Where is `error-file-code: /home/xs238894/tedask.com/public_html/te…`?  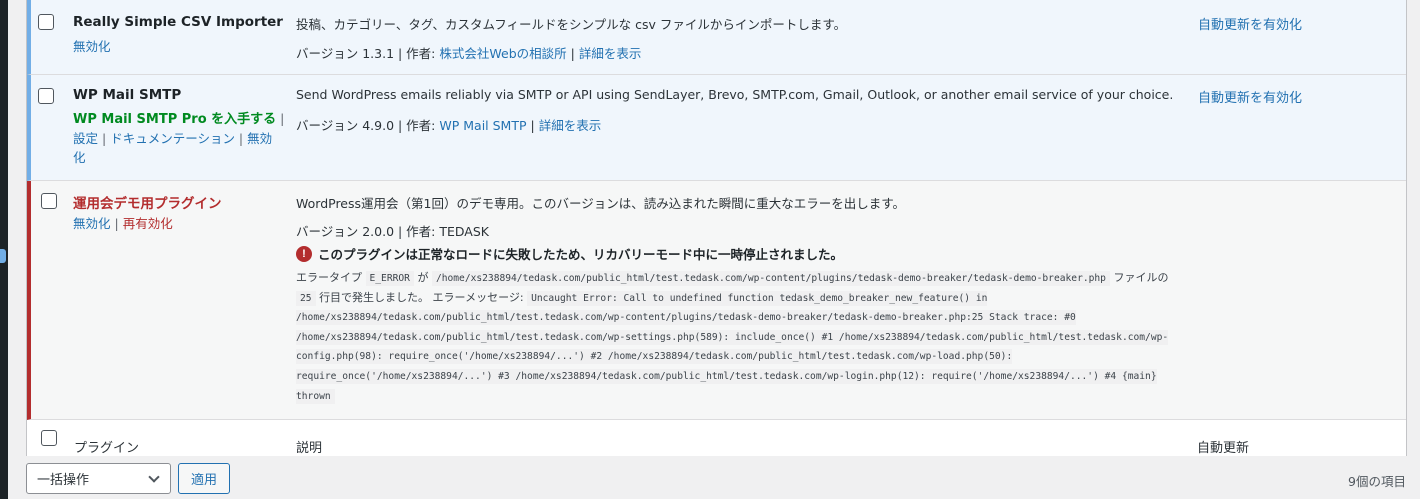 error-file-code: /home/xs238894/tedask.com/public_html/te… is located at coordinates (770, 278).